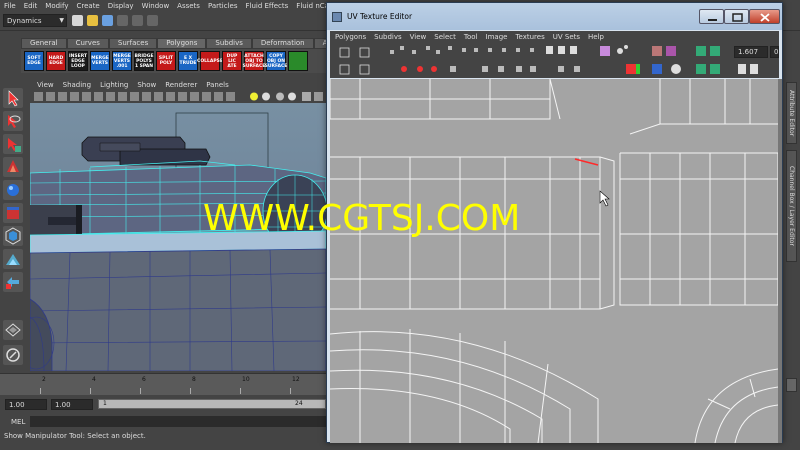 The height and width of the screenshot is (450, 800). Describe the element at coordinates (282, 43) in the screenshot. I see `shelf-tab-deformation: Deformation` at that location.